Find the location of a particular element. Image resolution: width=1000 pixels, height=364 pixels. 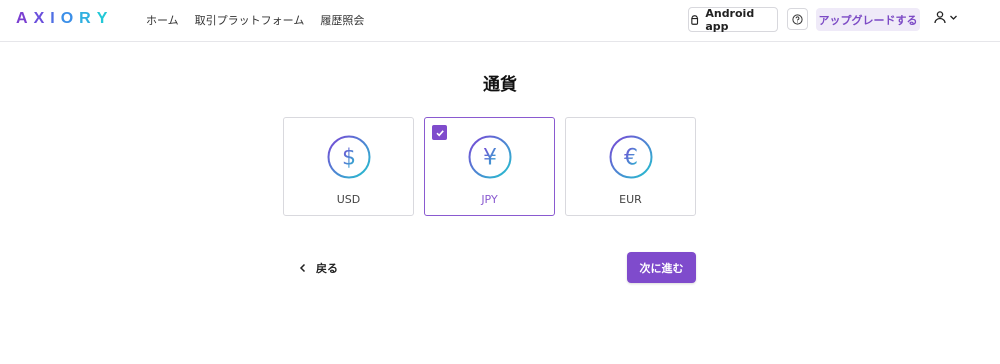

currency-symbol: ¥ is located at coordinates (490, 158).